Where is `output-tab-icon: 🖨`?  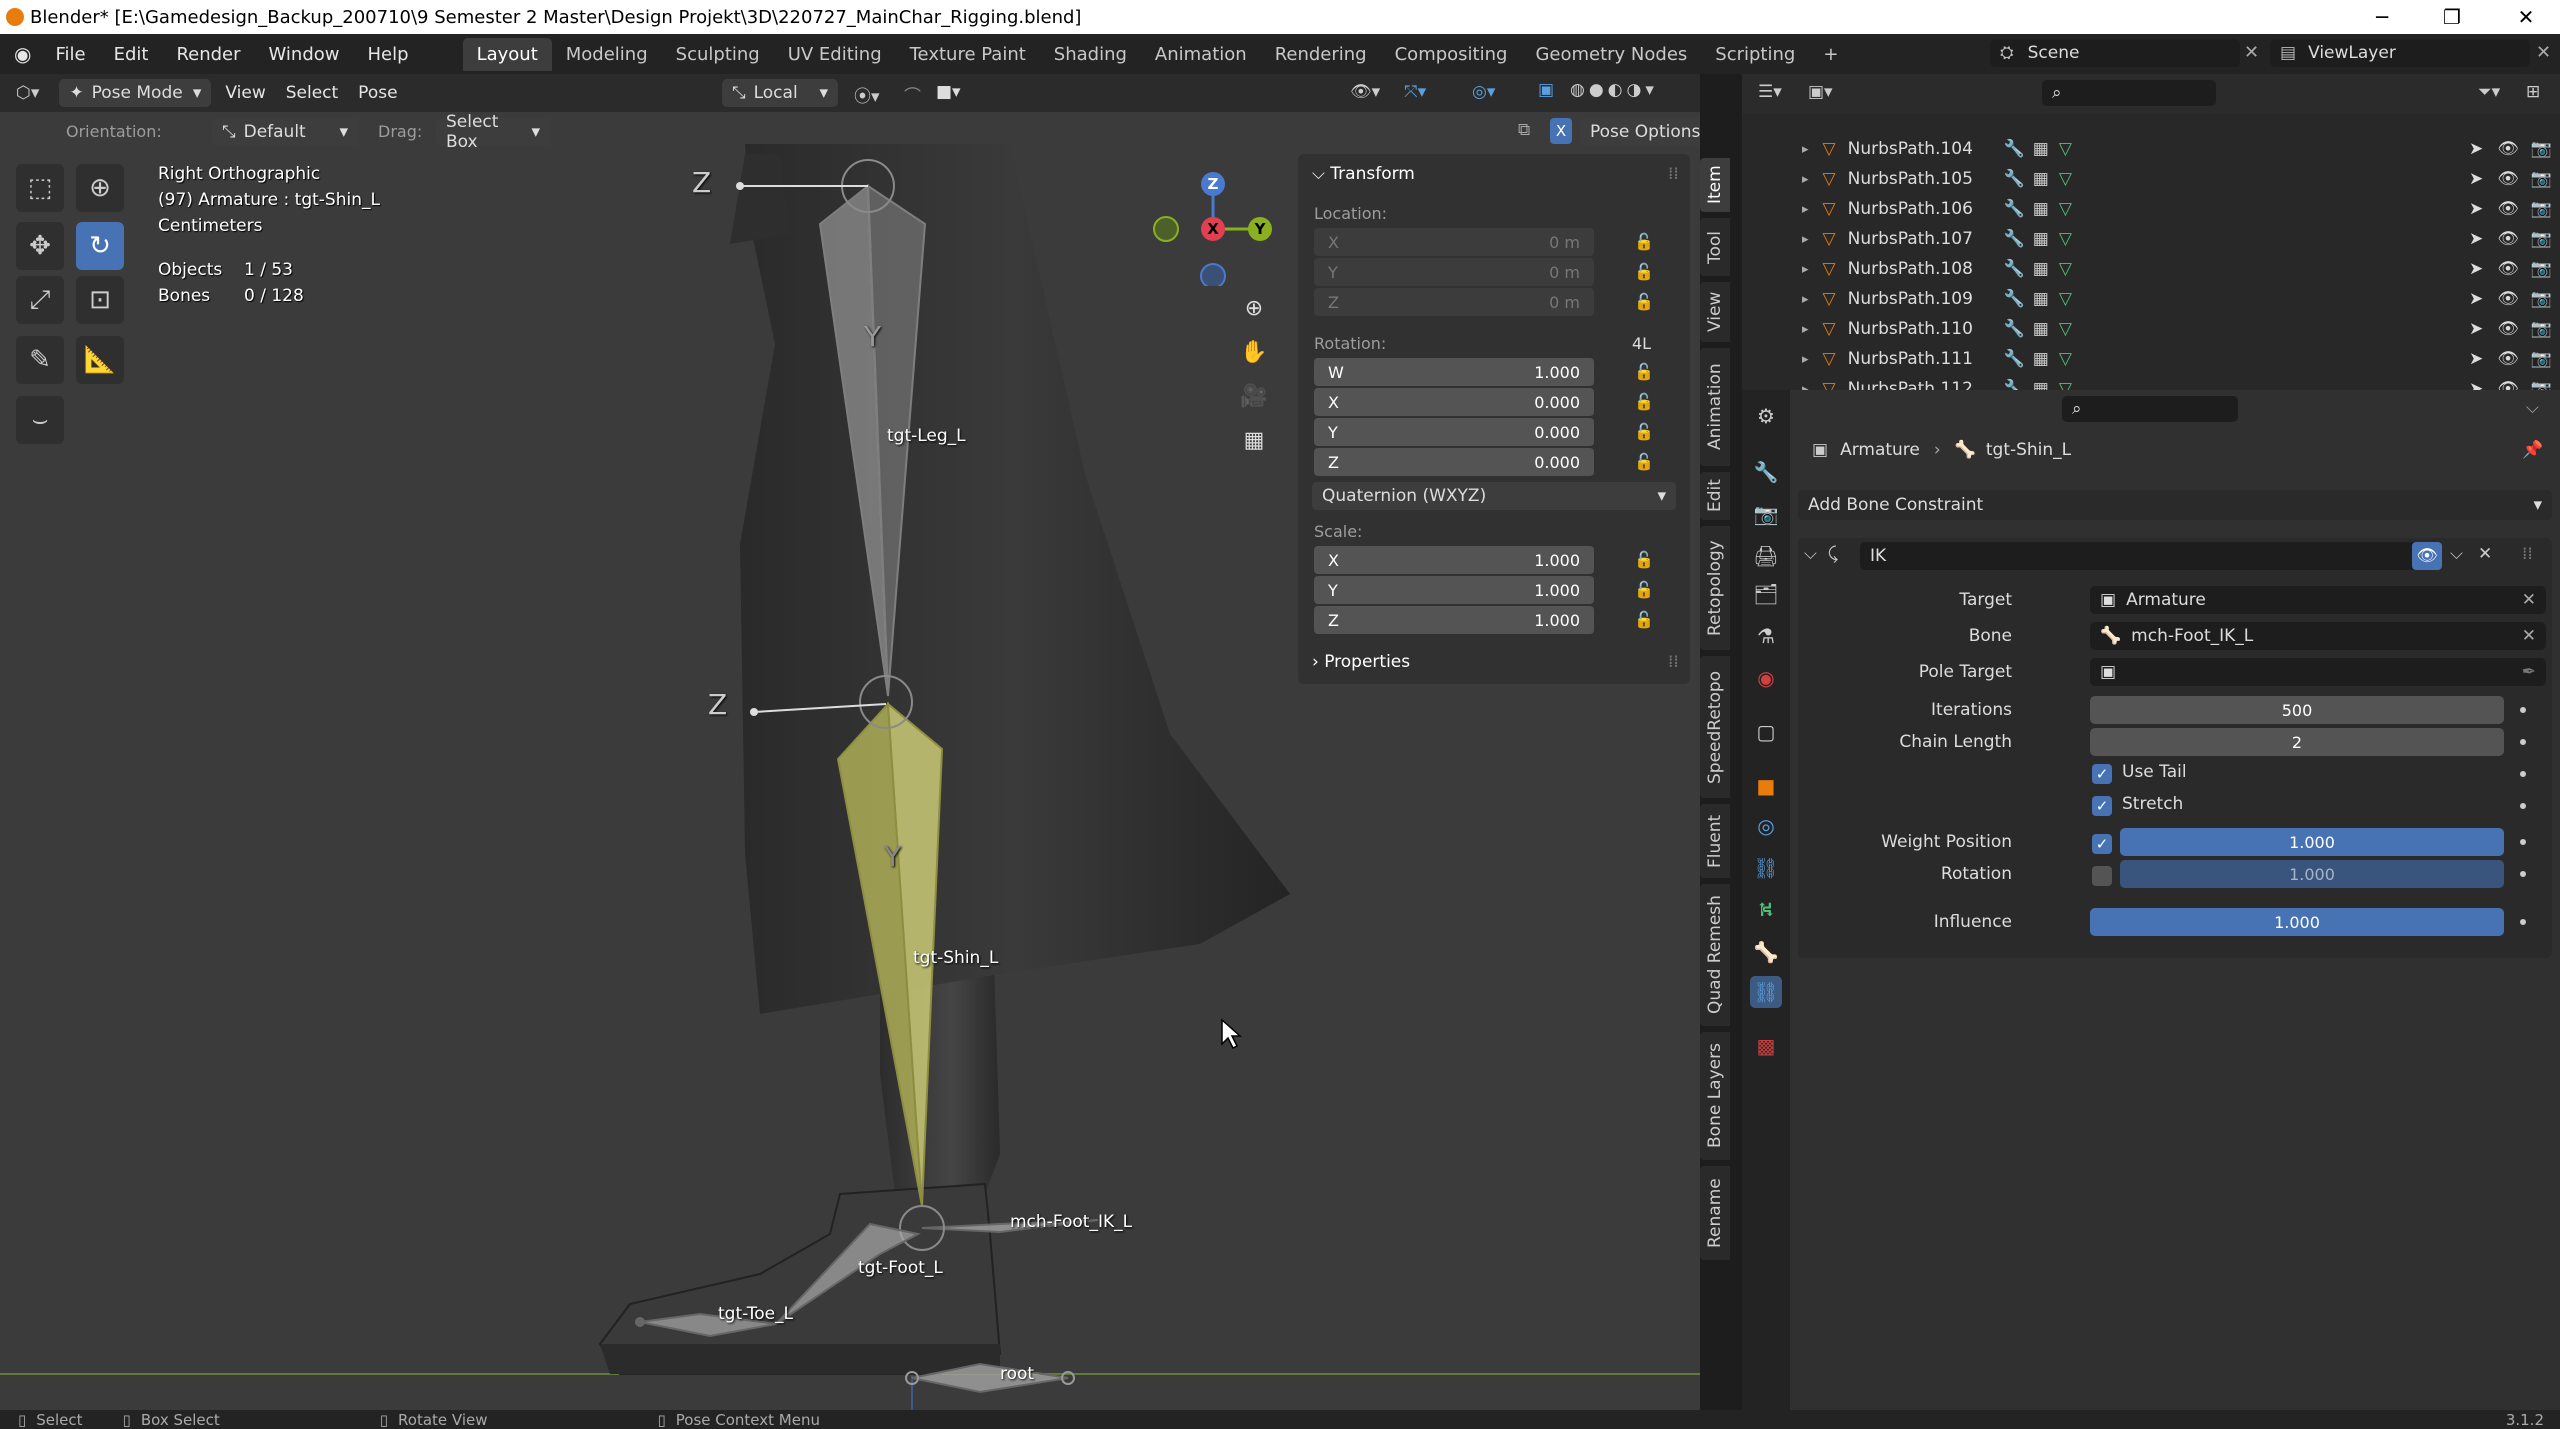
output-tab-icon: 🖨 is located at coordinates (1766, 556).